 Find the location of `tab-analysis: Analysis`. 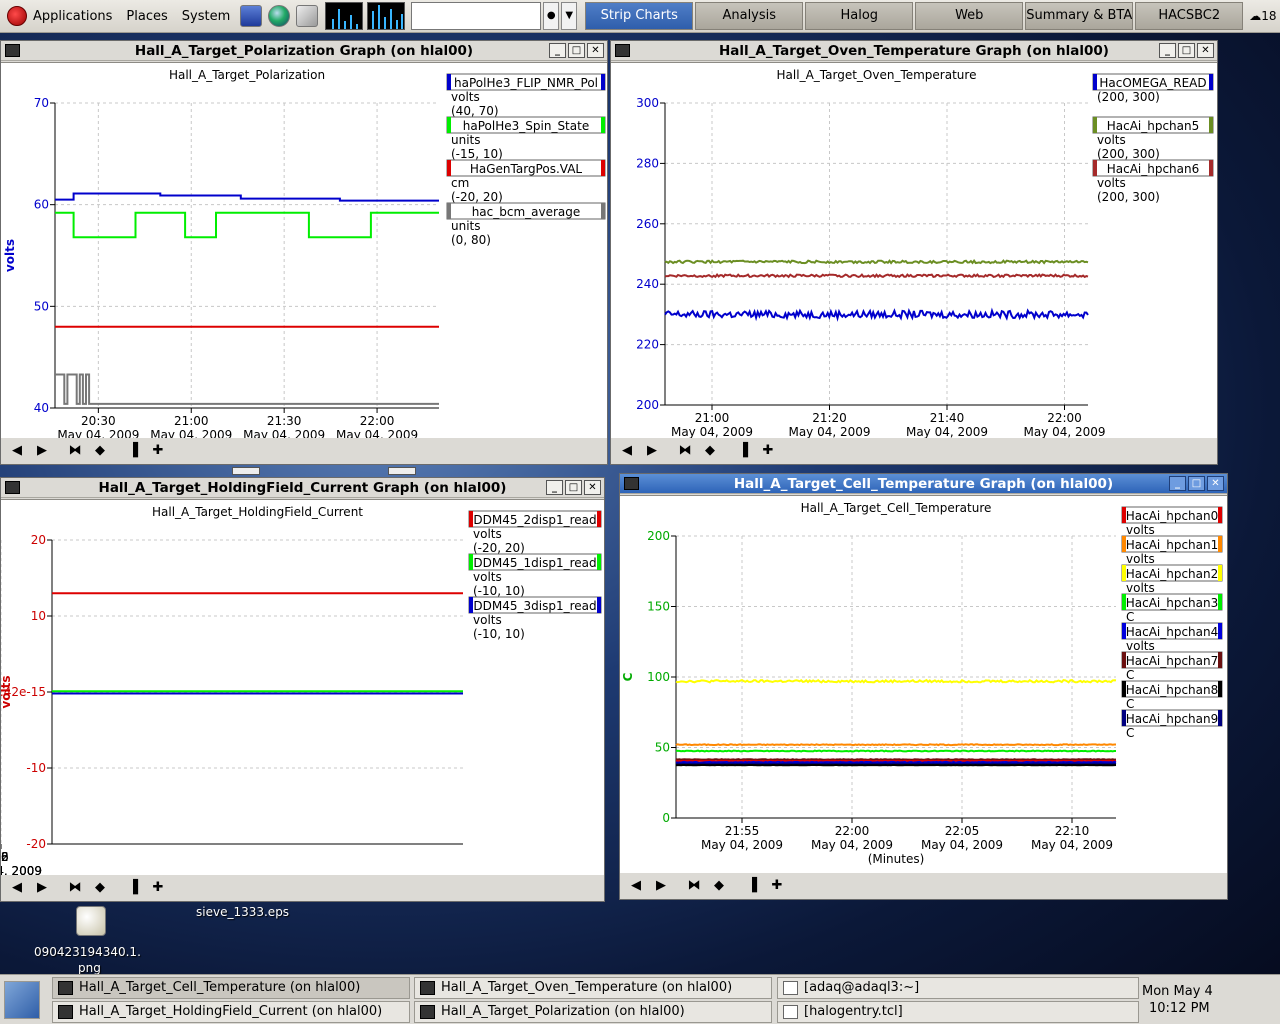

tab-analysis: Analysis is located at coordinates (749, 16).